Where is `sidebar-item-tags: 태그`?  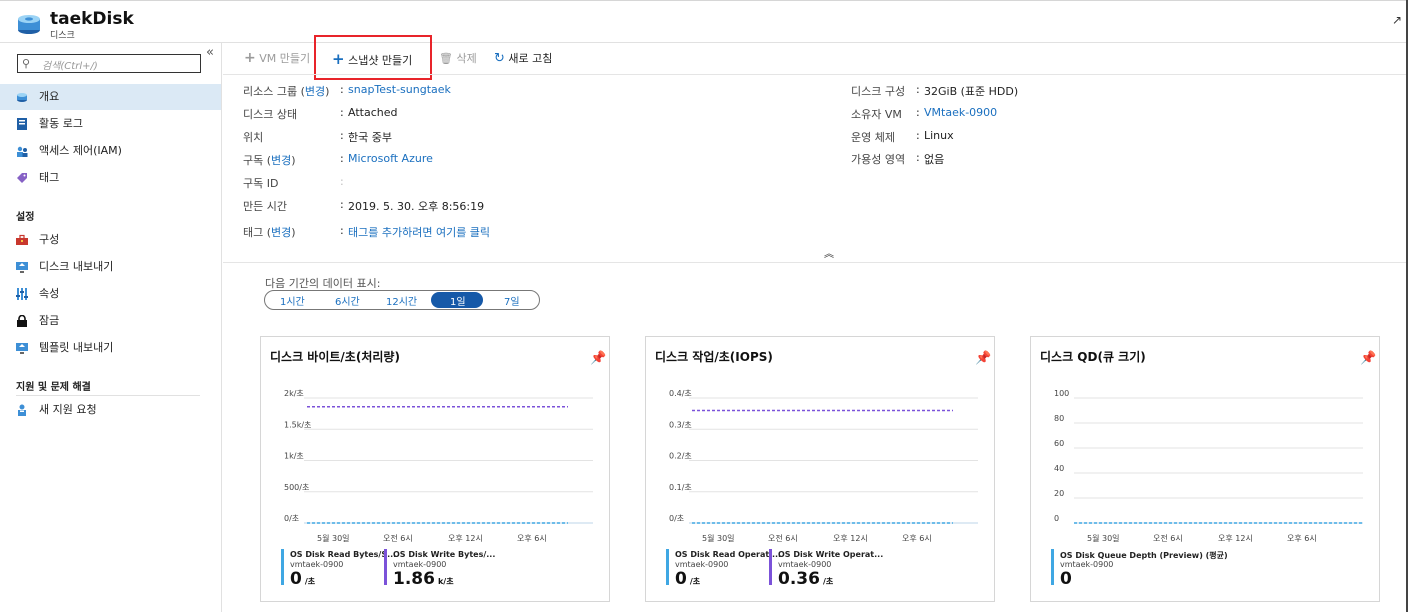
sidebar-item-tags: 태그 is located at coordinates (110, 178).